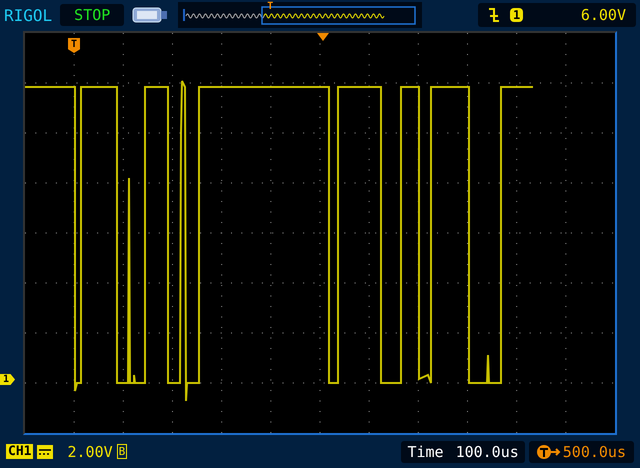  Describe the element at coordinates (517, 15) in the screenshot. I see `trigger-source-badge: 1` at that location.